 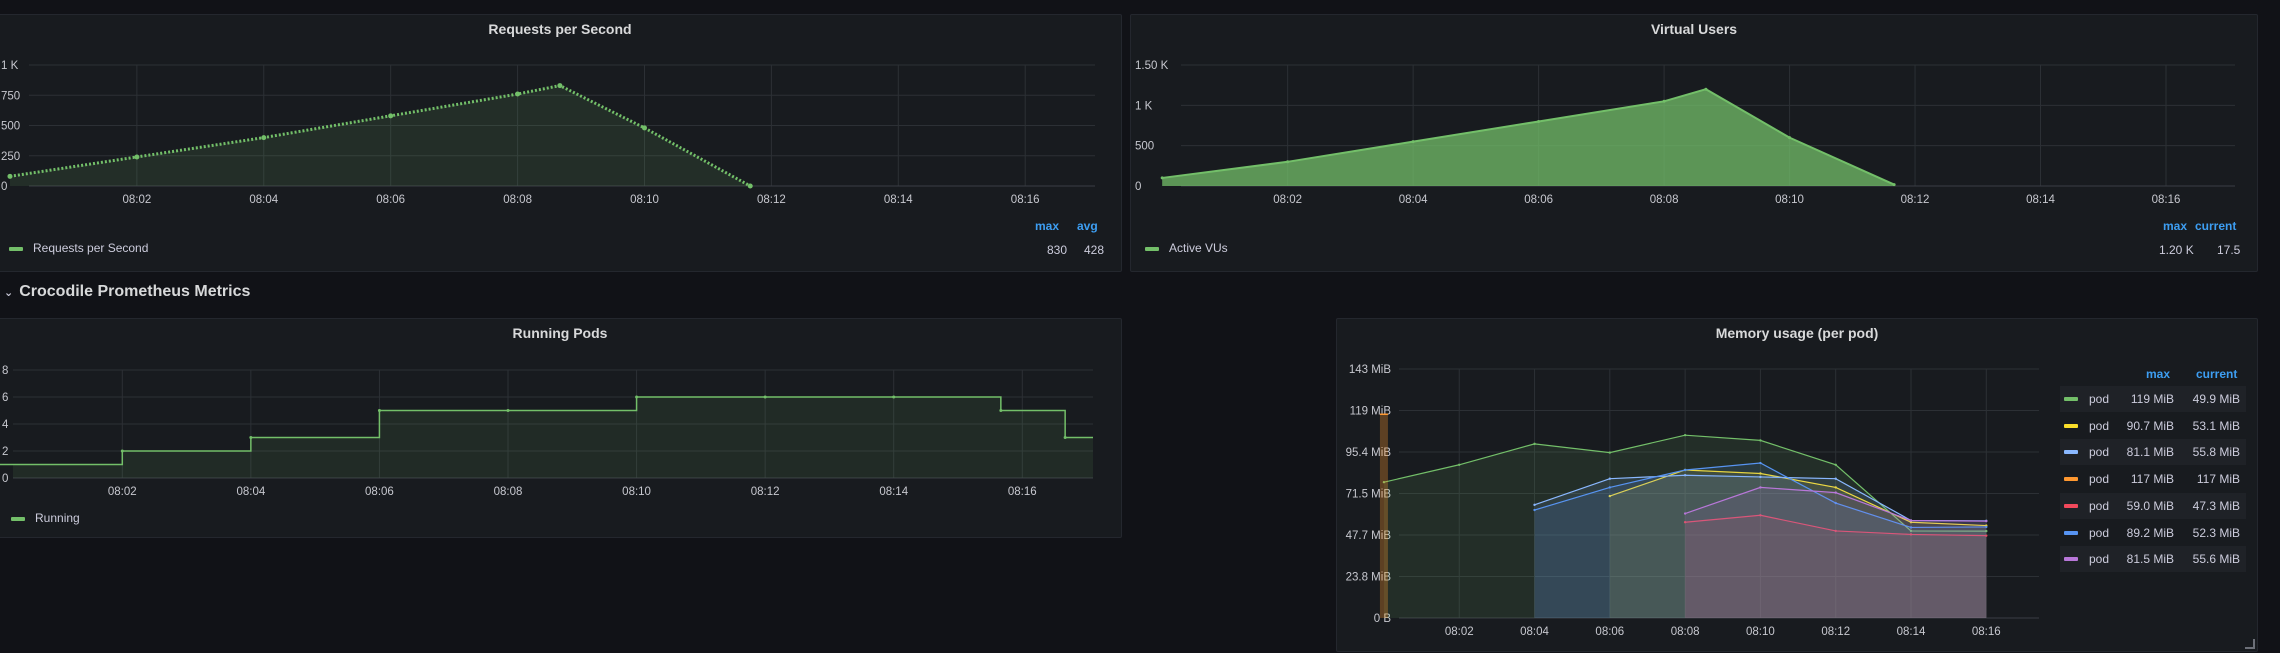 What do you see at coordinates (2150, 532) in the screenshot?
I see `mem-legend-max: 89.2 MiB` at bounding box center [2150, 532].